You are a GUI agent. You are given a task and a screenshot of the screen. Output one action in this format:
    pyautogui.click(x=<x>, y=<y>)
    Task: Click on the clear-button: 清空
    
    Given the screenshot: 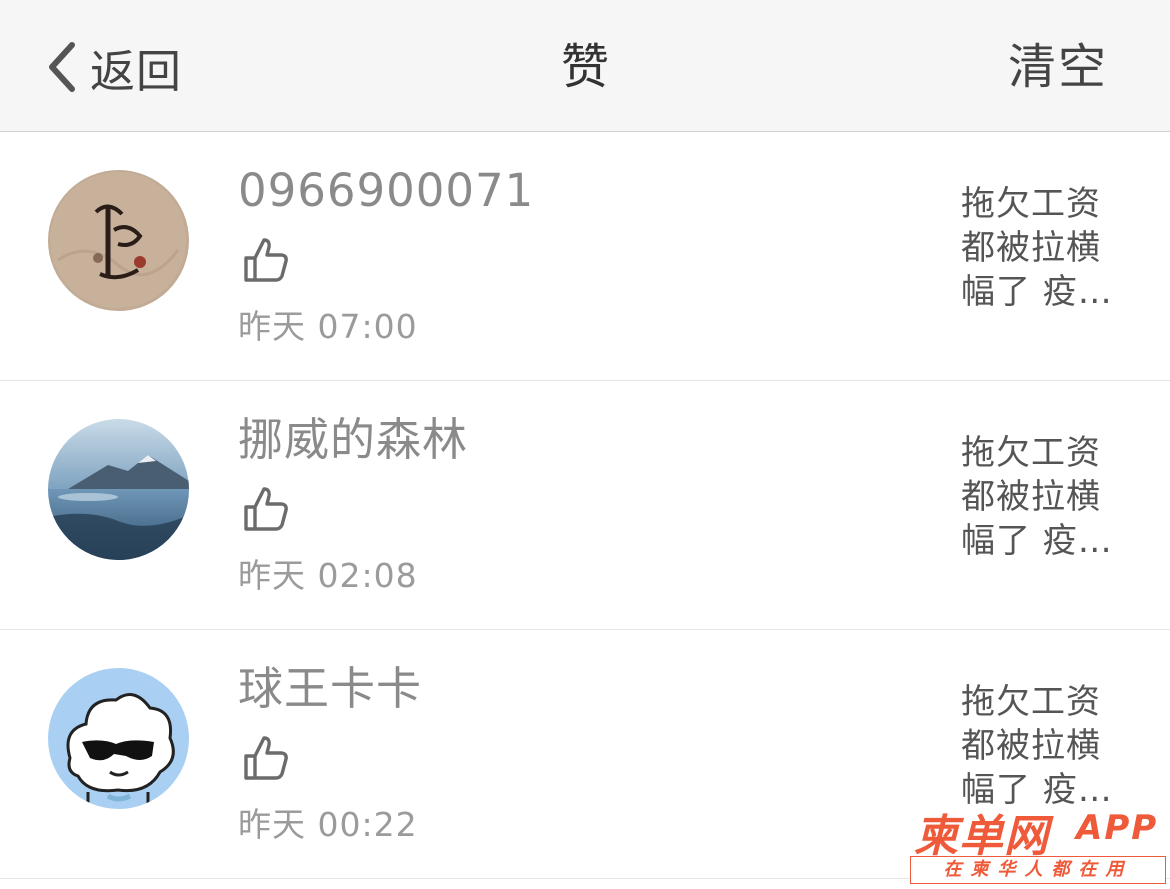 What is the action you would take?
    pyautogui.click(x=1058, y=67)
    